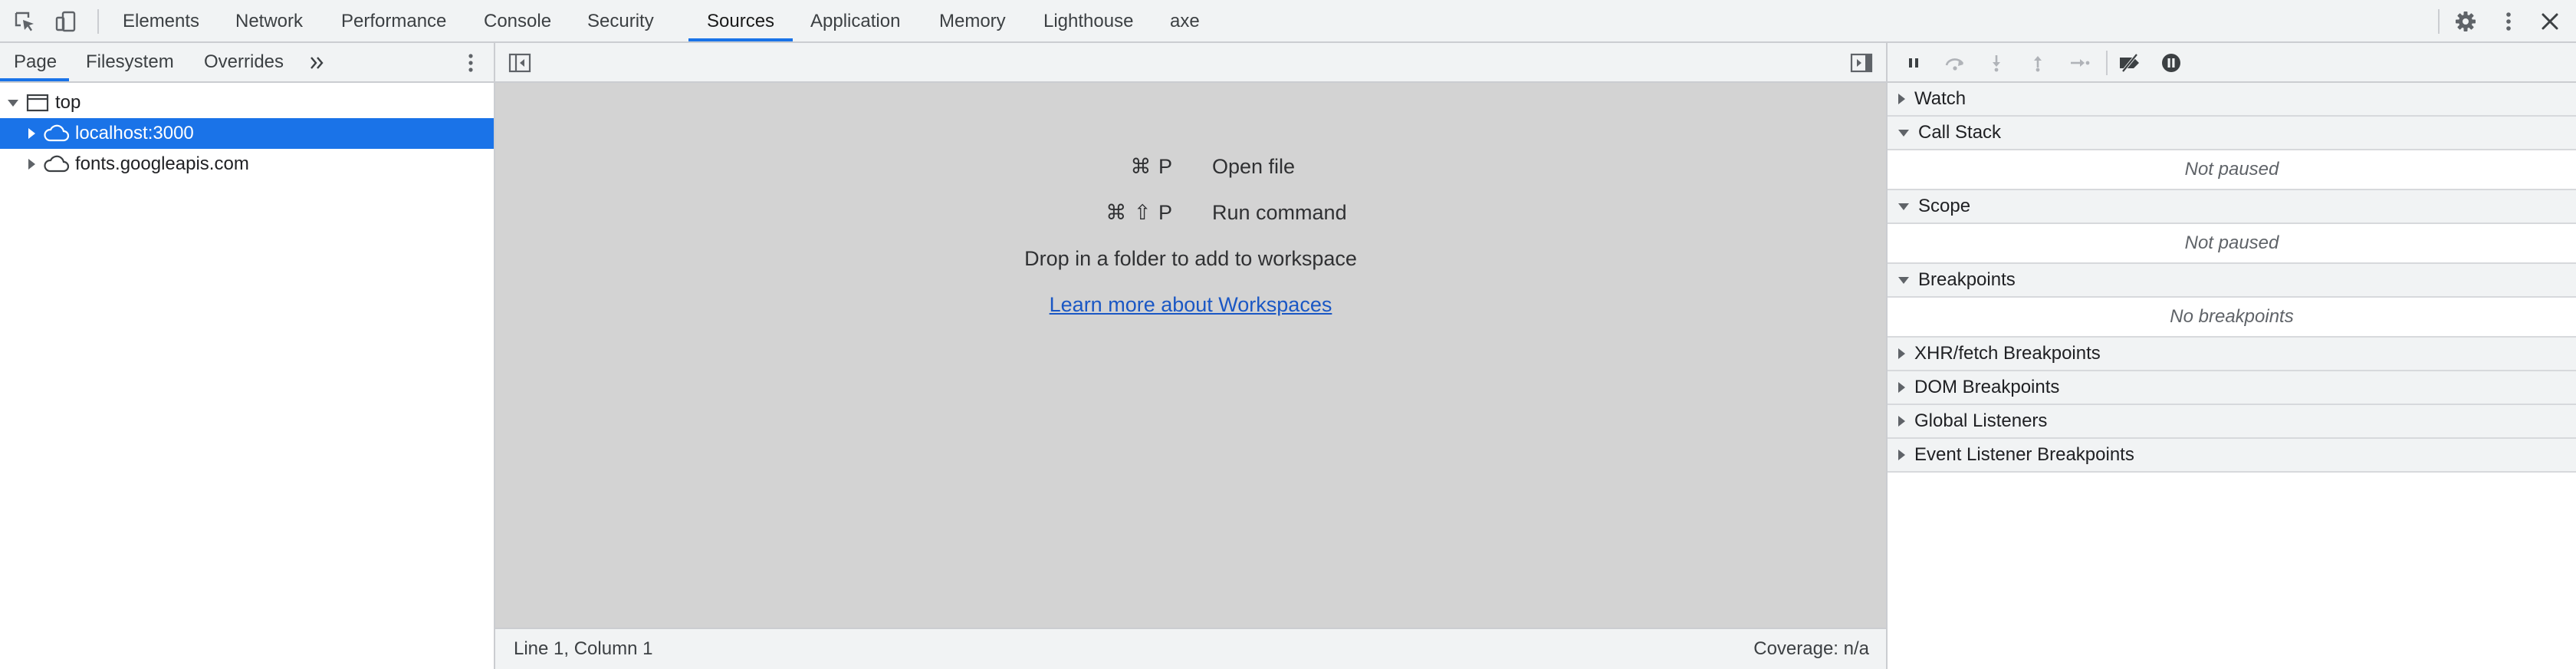 The height and width of the screenshot is (669, 2576). I want to click on tree-item-top: top, so click(247, 102).